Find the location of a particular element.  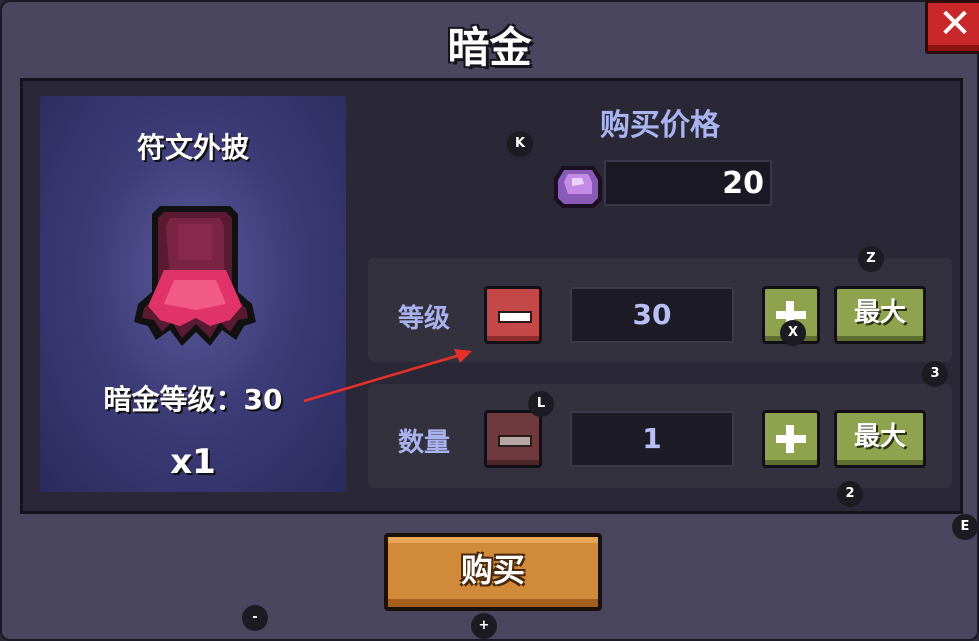

close-button: ✕ is located at coordinates (952, 27).